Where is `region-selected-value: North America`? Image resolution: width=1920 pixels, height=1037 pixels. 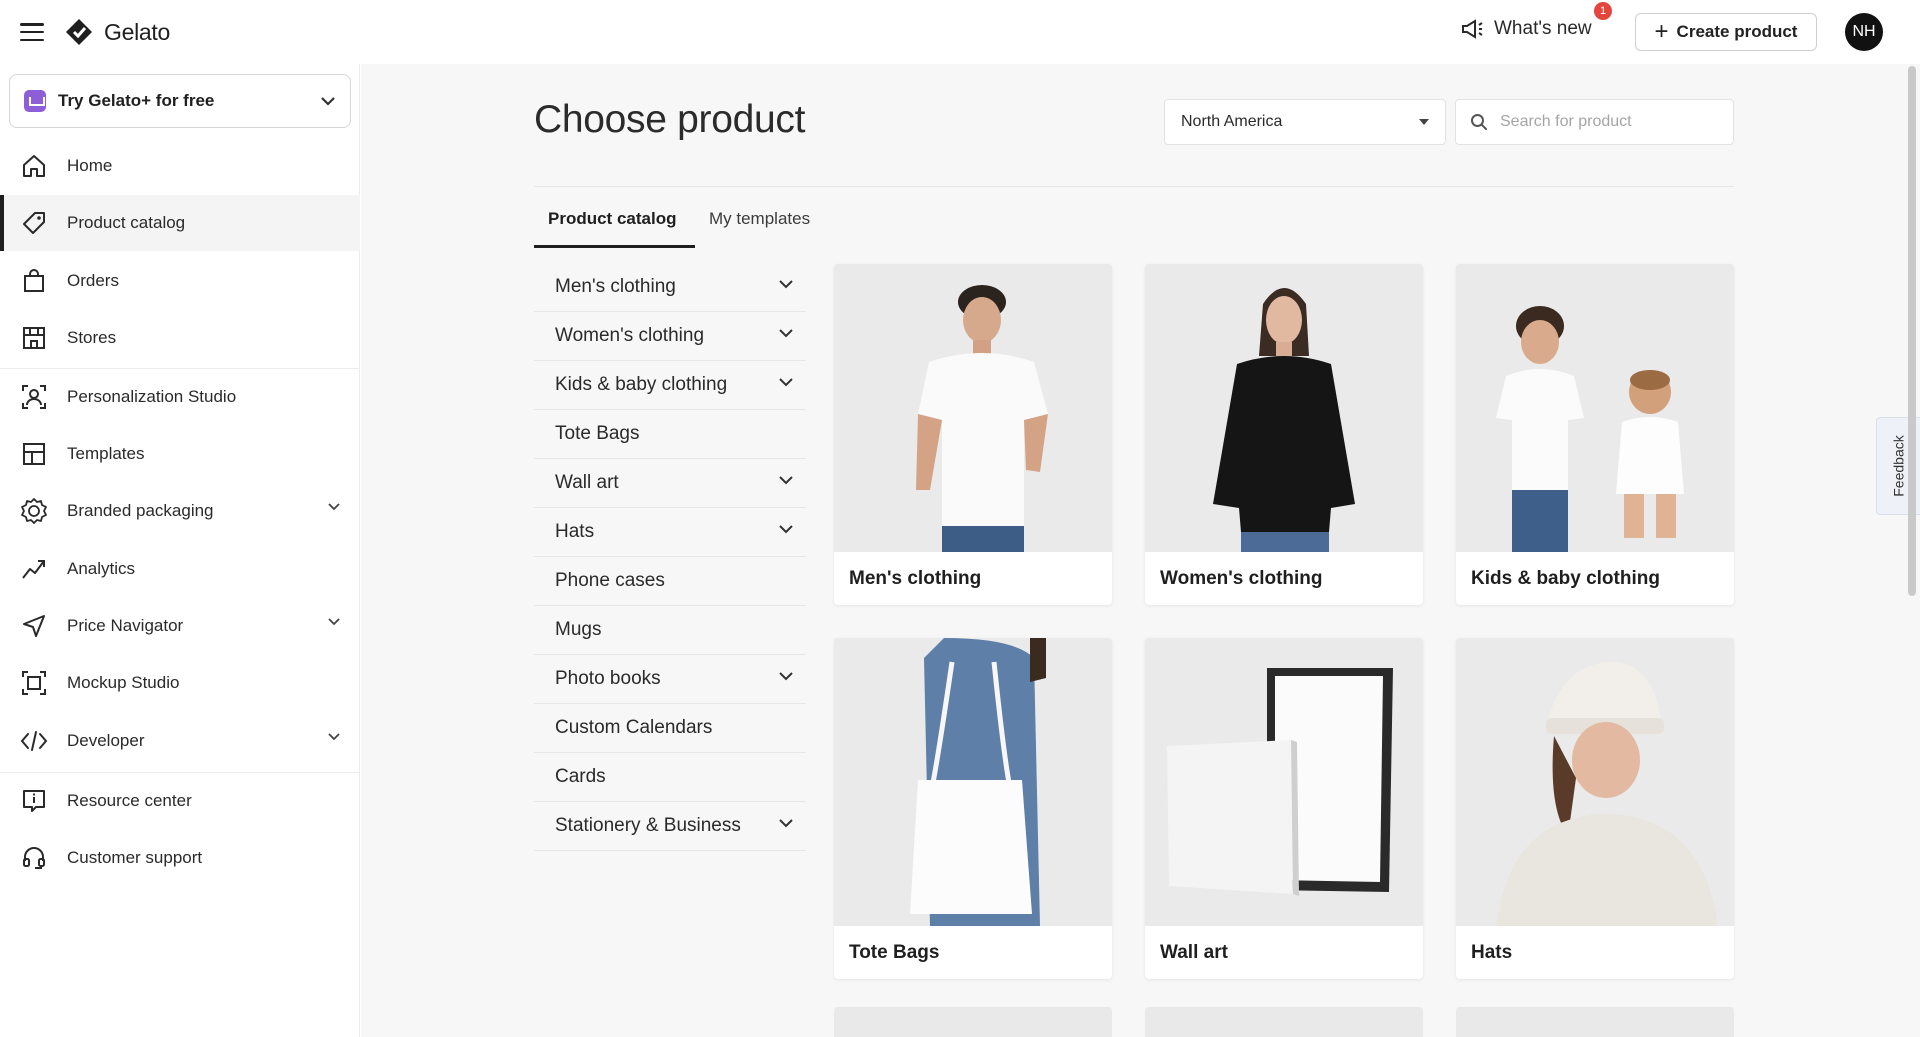 region-selected-value: North America is located at coordinates (1232, 121).